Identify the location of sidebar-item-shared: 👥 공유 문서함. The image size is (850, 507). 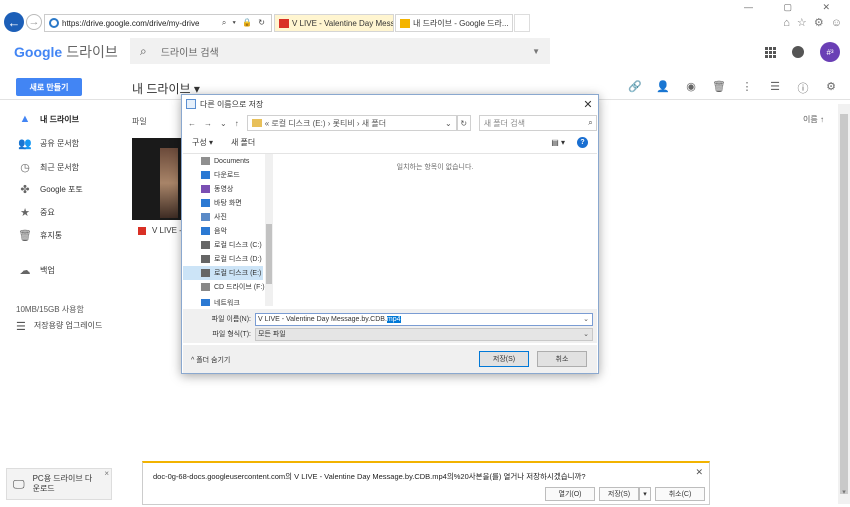
(60, 143).